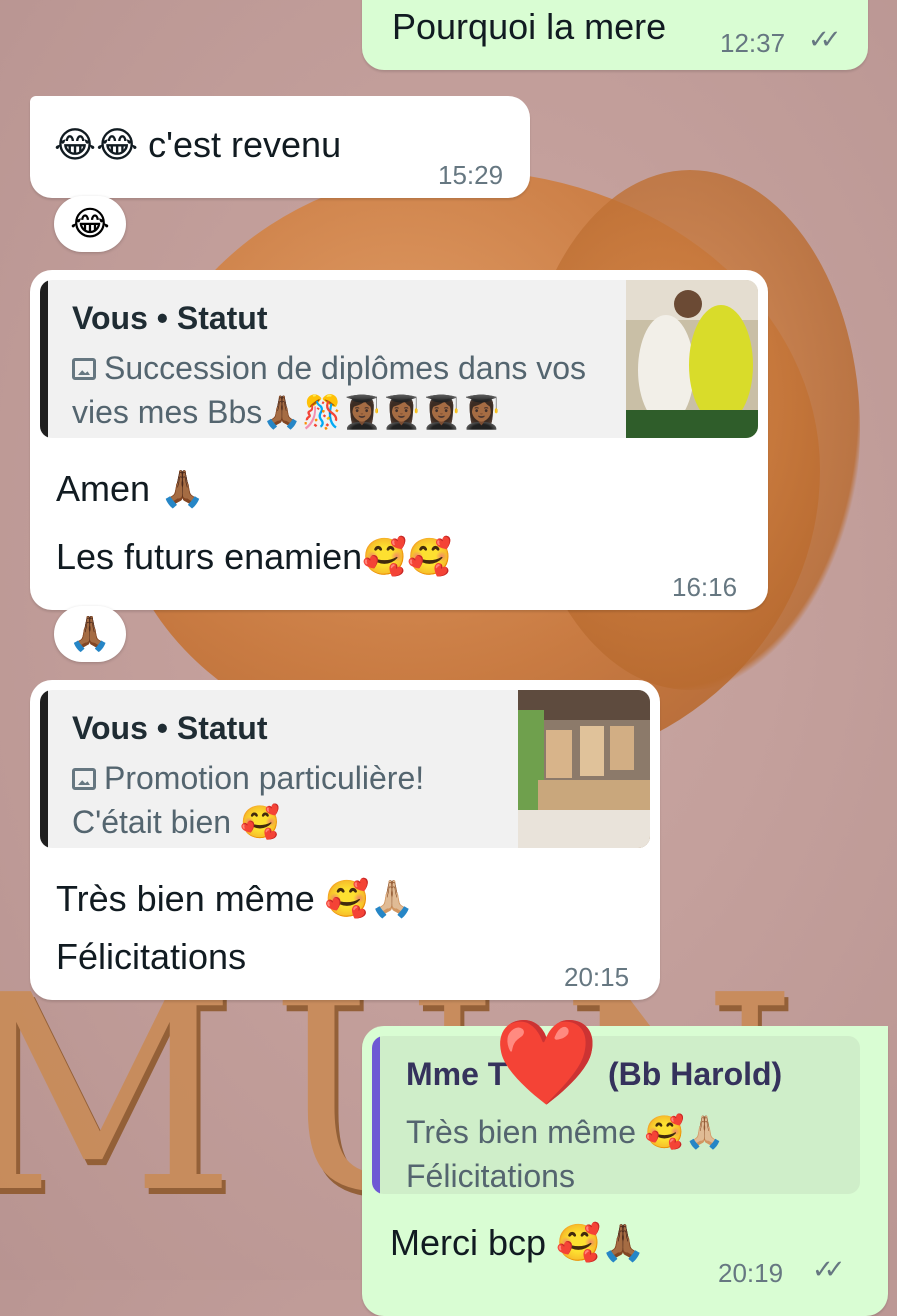 The width and height of the screenshot is (897, 1316). I want to click on message-bubble-outgoing: Pourquoi la mere 12:37 ✓✓, so click(615, 35).